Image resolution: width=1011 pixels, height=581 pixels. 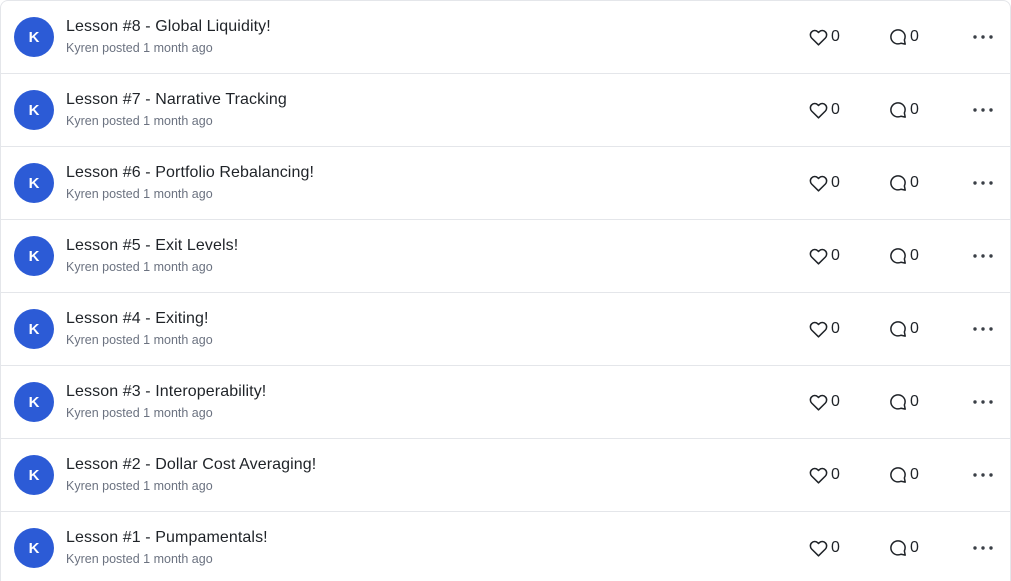 I want to click on post-title: Lesson #2 - Dollar Cost Averaging!, so click(x=191, y=465).